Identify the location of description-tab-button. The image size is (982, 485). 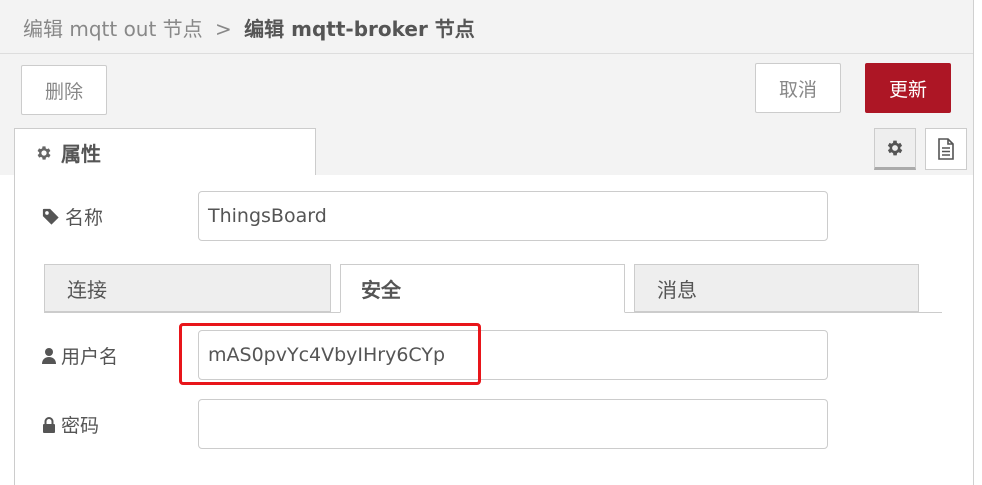
(946, 149).